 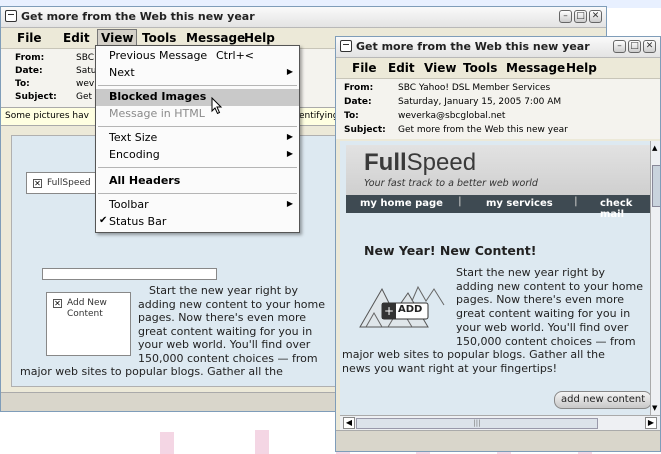 I want to click on headline: New Year! New Content!, so click(x=450, y=250).